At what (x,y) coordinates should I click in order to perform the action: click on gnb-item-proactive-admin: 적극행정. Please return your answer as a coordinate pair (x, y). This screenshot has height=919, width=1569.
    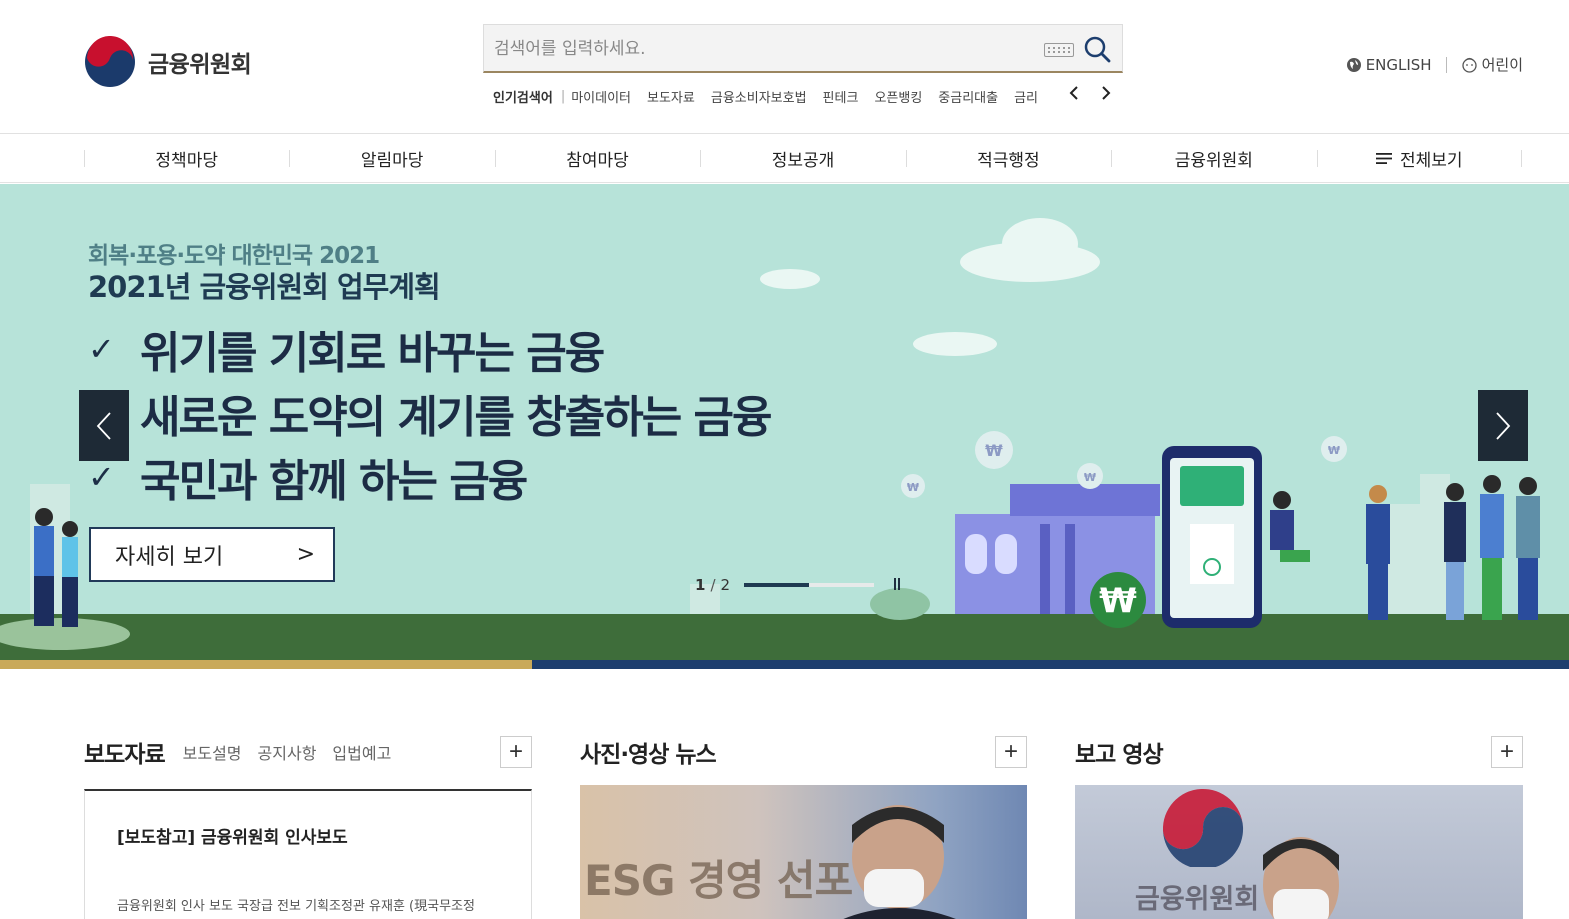
    Looking at the image, I should click on (1008, 158).